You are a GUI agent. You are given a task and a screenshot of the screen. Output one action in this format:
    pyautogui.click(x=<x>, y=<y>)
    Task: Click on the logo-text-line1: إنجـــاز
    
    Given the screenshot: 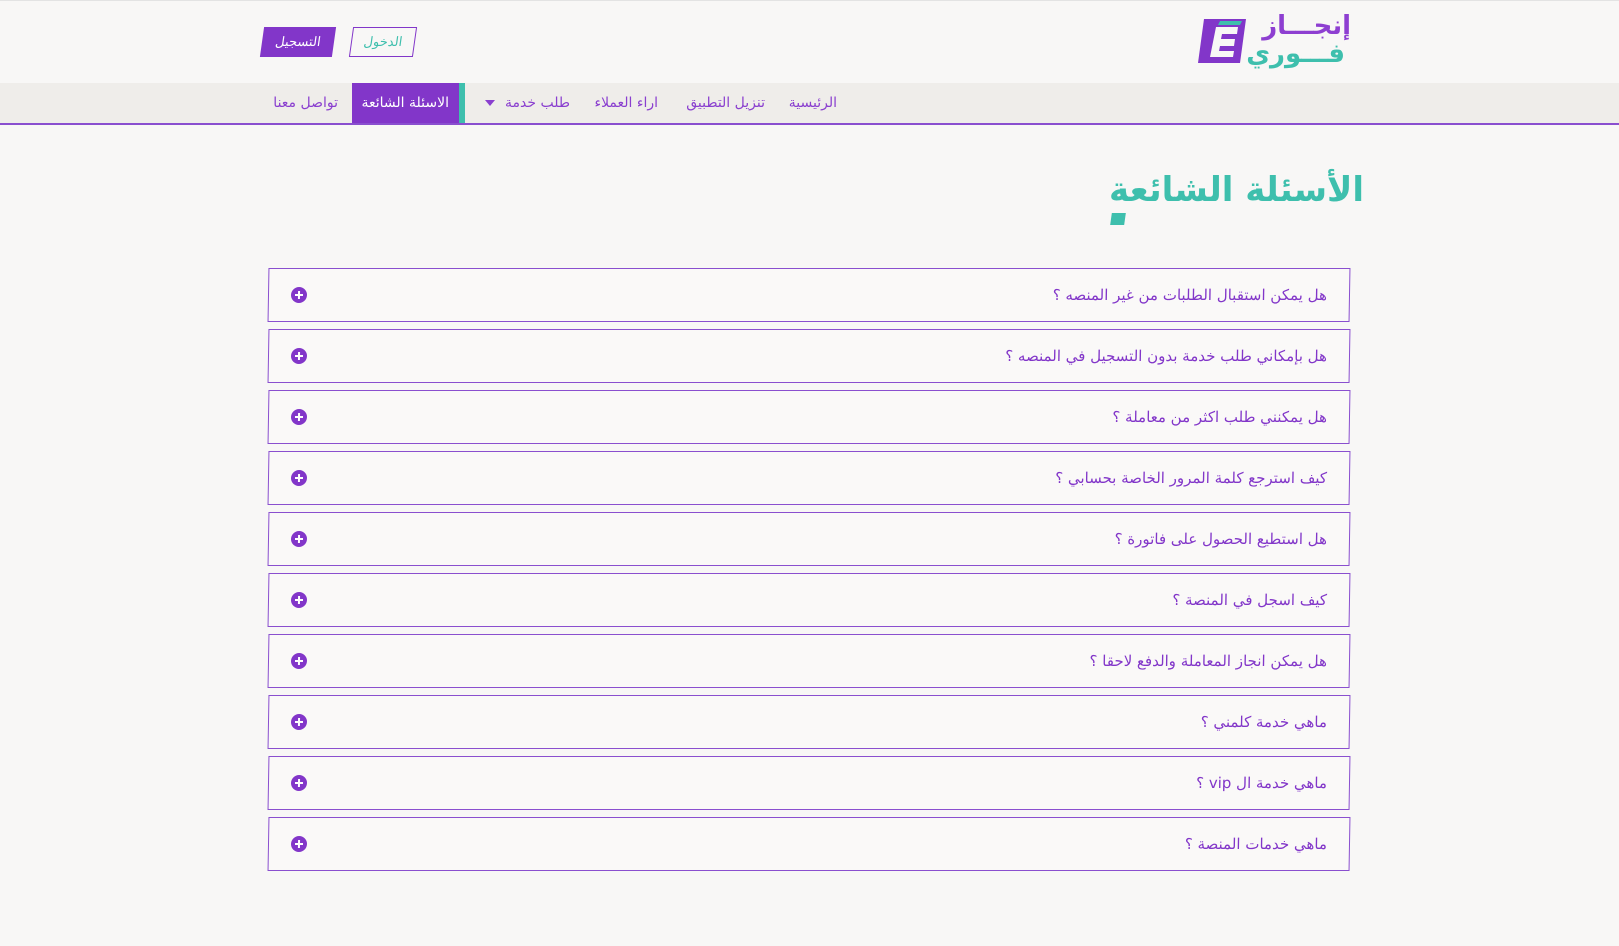 What is the action you would take?
    pyautogui.click(x=1306, y=26)
    